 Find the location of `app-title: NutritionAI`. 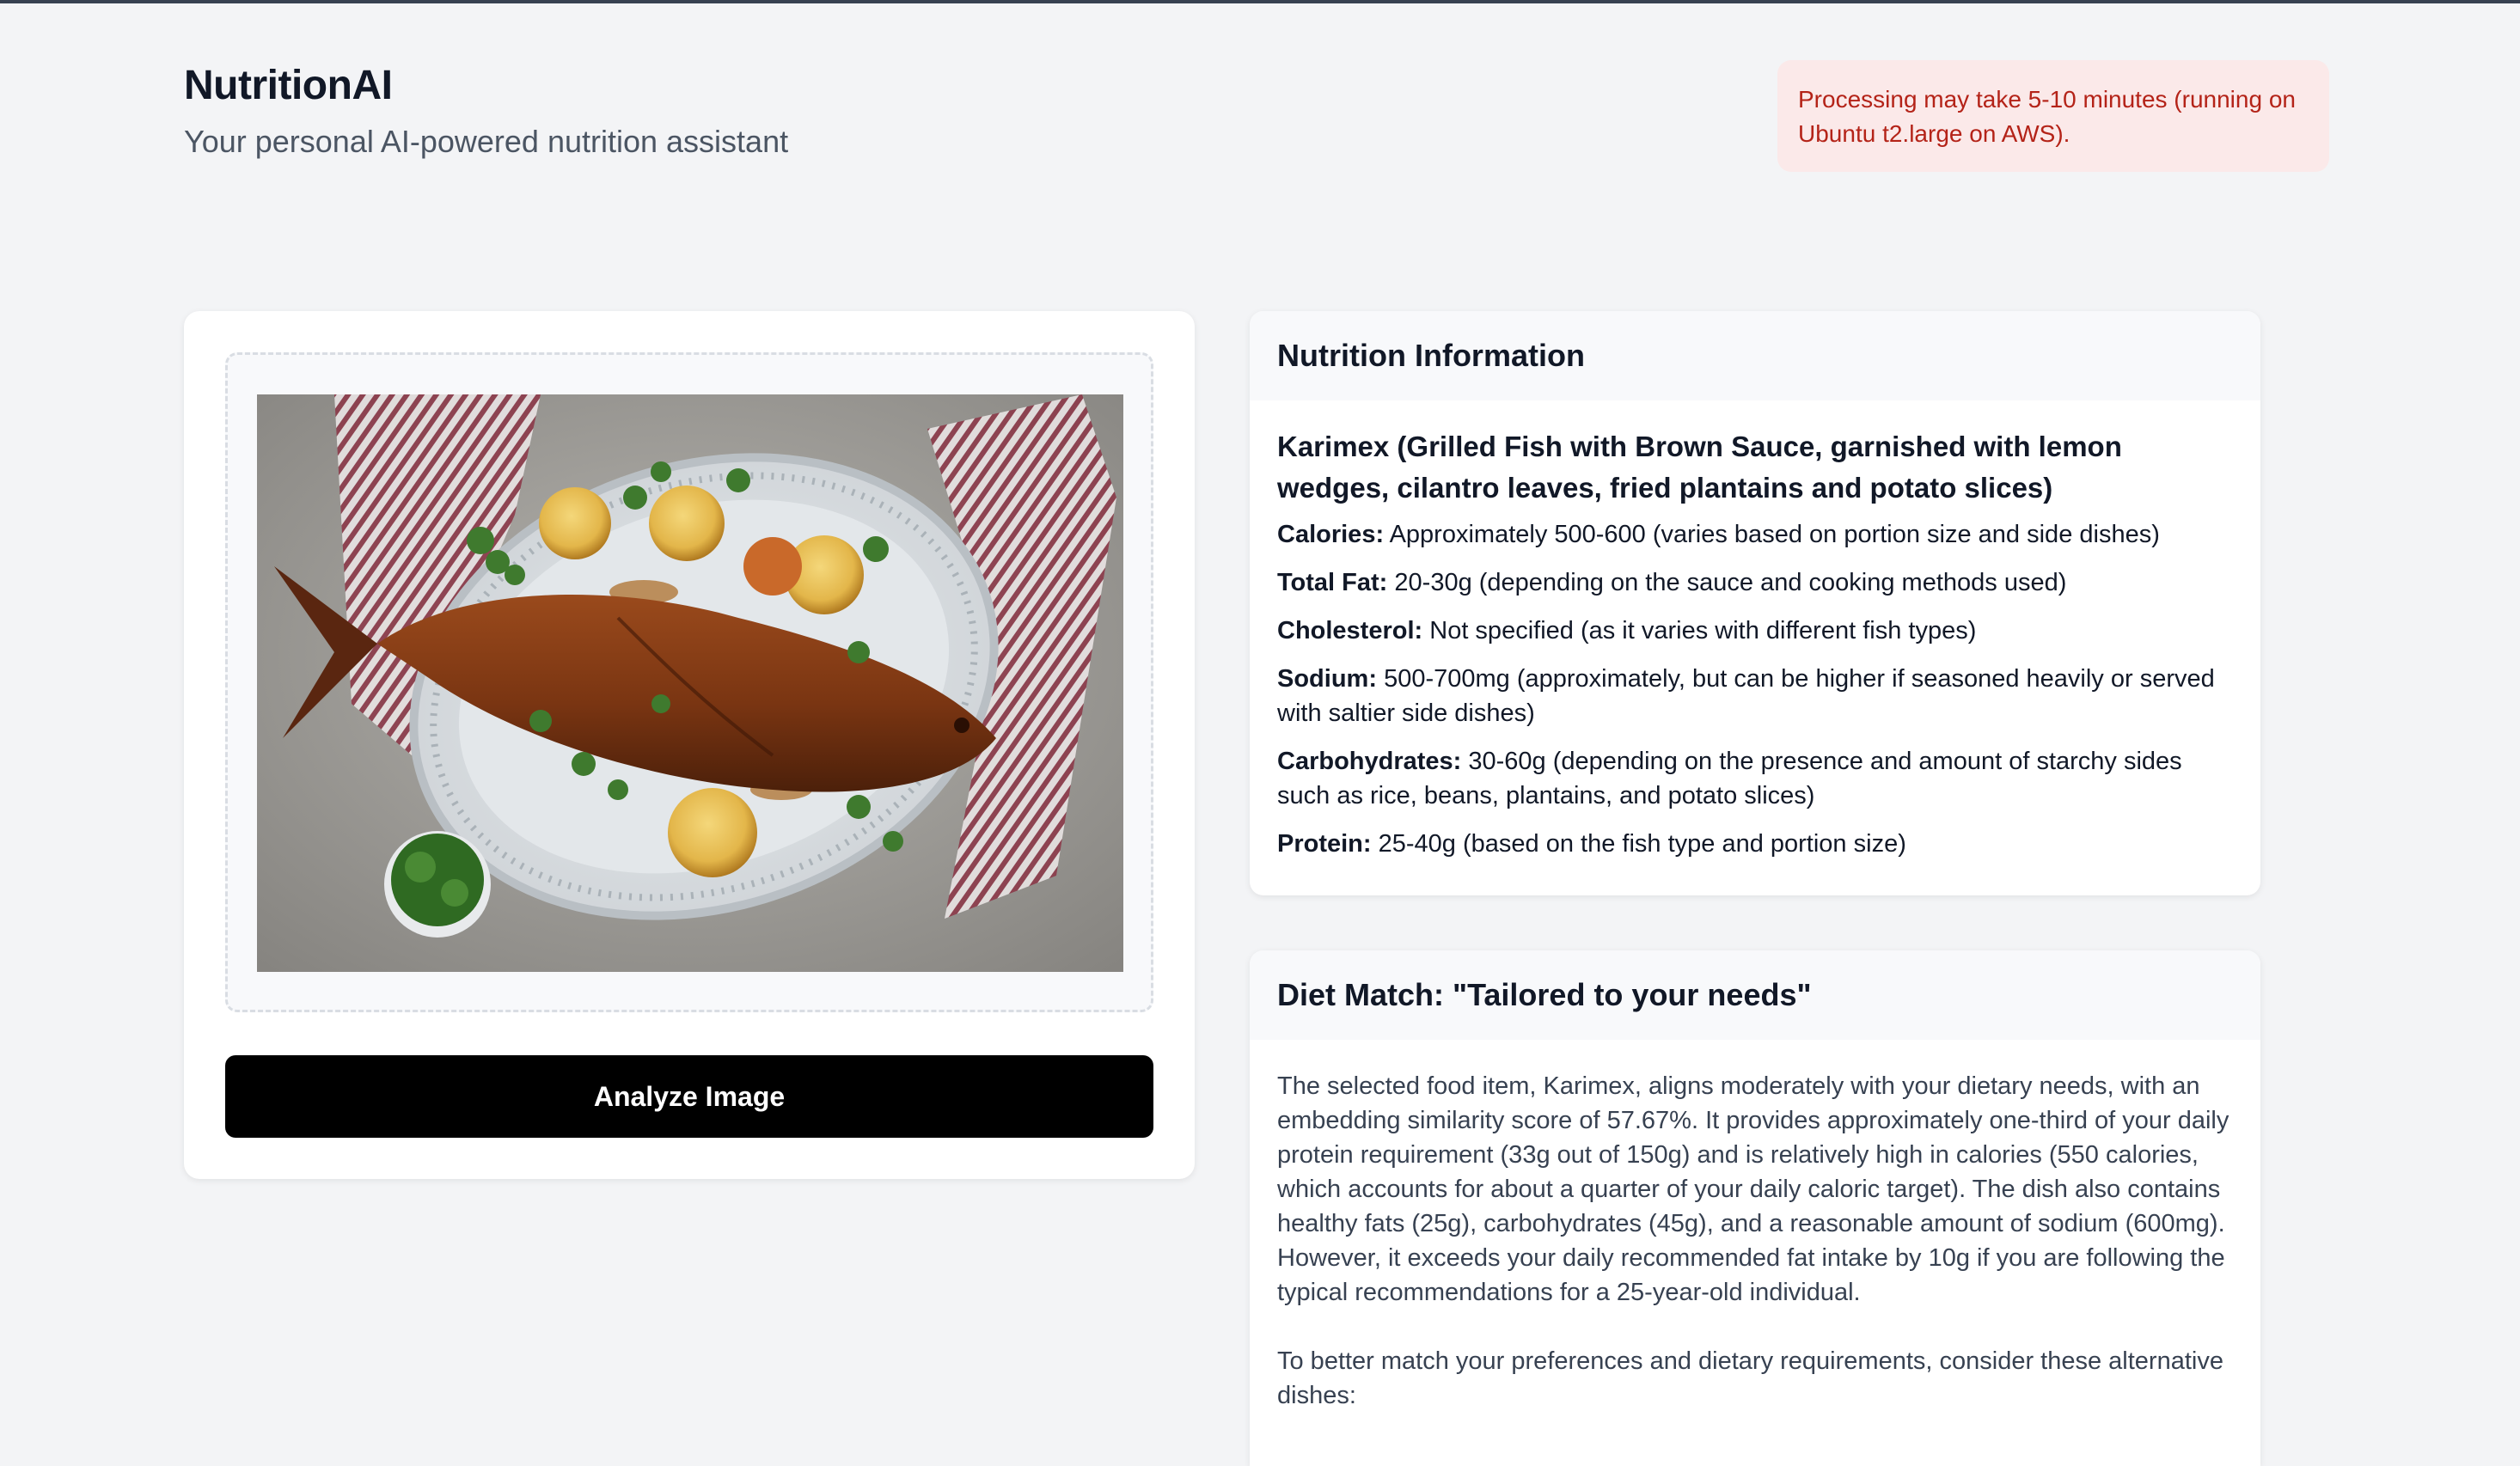

app-title: NutritionAI is located at coordinates (288, 85).